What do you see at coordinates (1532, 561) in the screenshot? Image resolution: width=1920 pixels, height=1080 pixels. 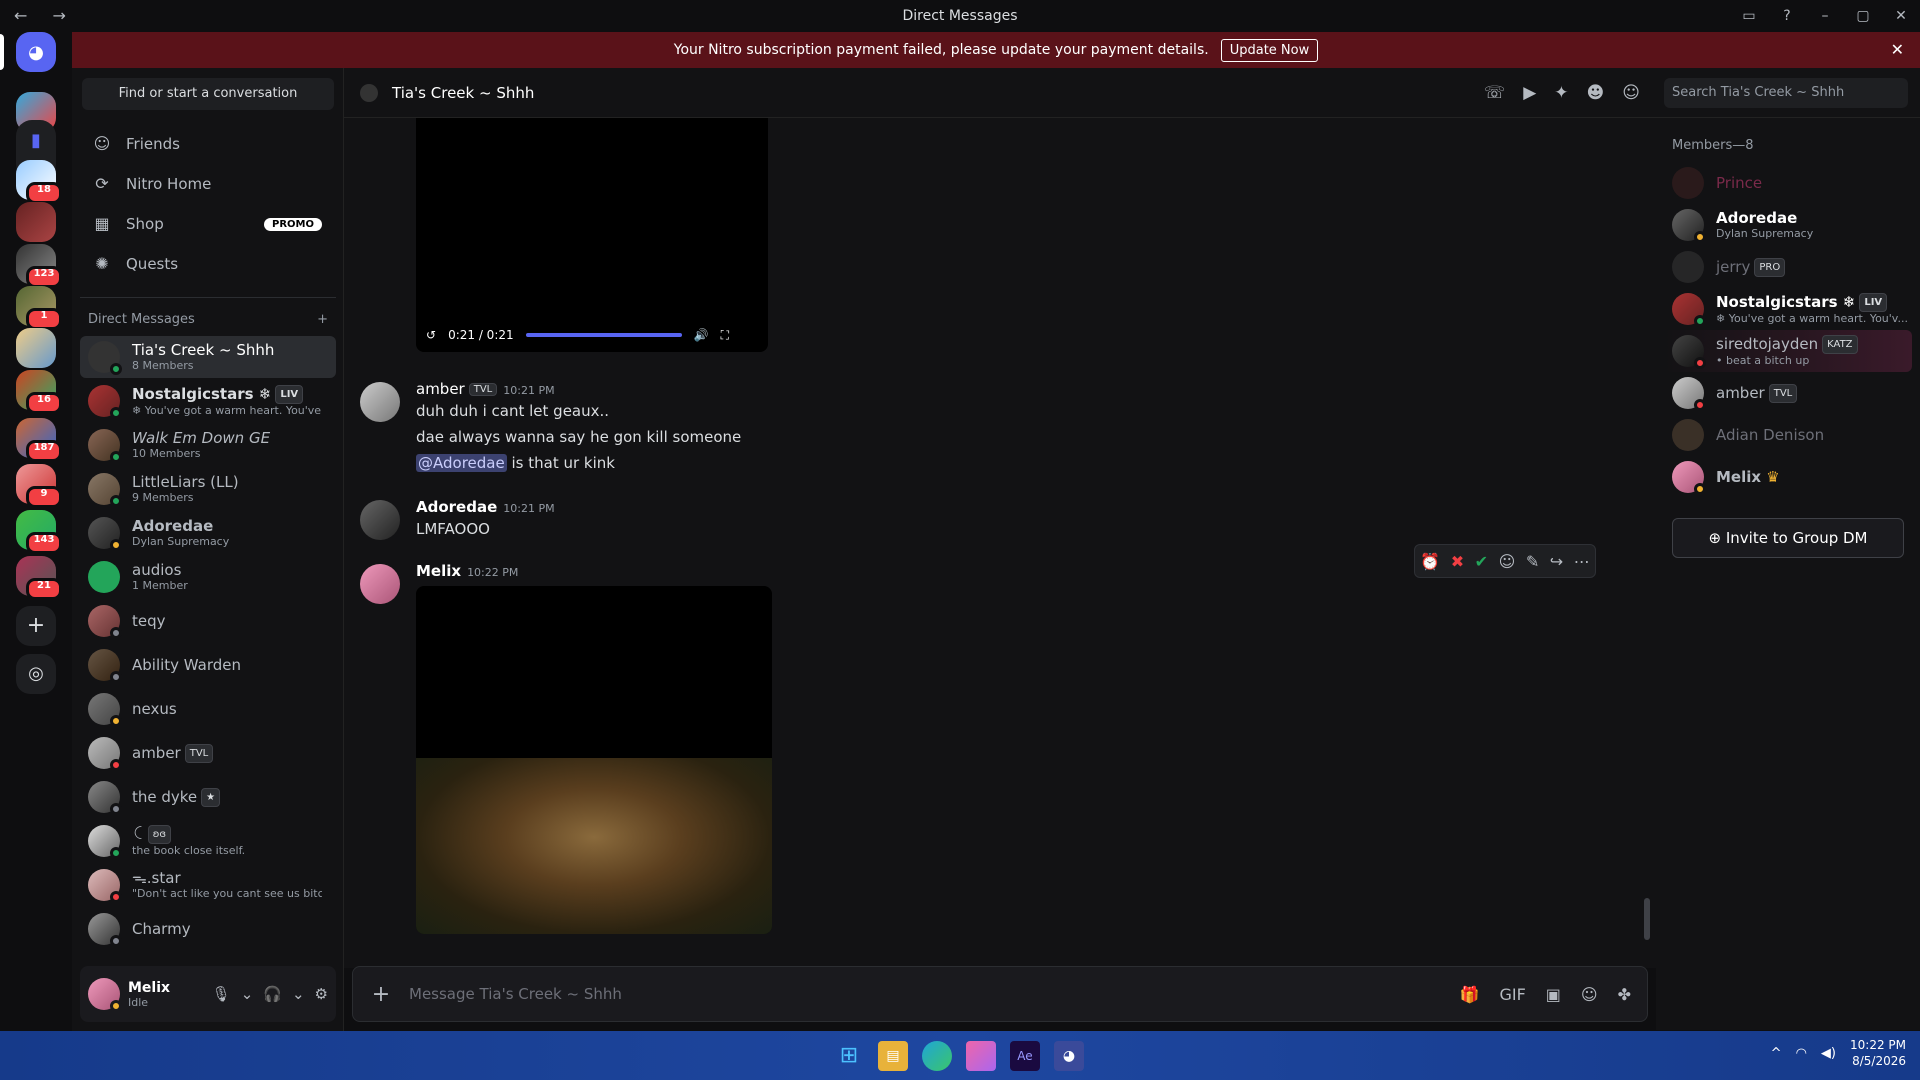 I see `edit-icon: ✎` at bounding box center [1532, 561].